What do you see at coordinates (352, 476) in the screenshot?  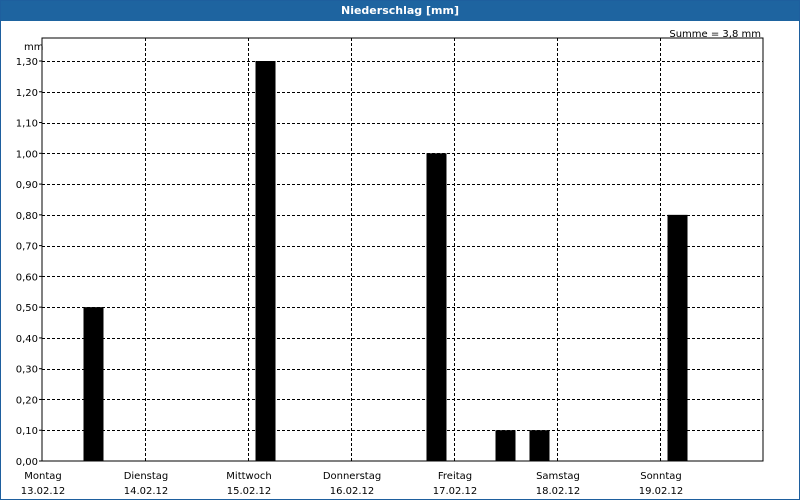 I see `x-tick-label-day: Donnerstag` at bounding box center [352, 476].